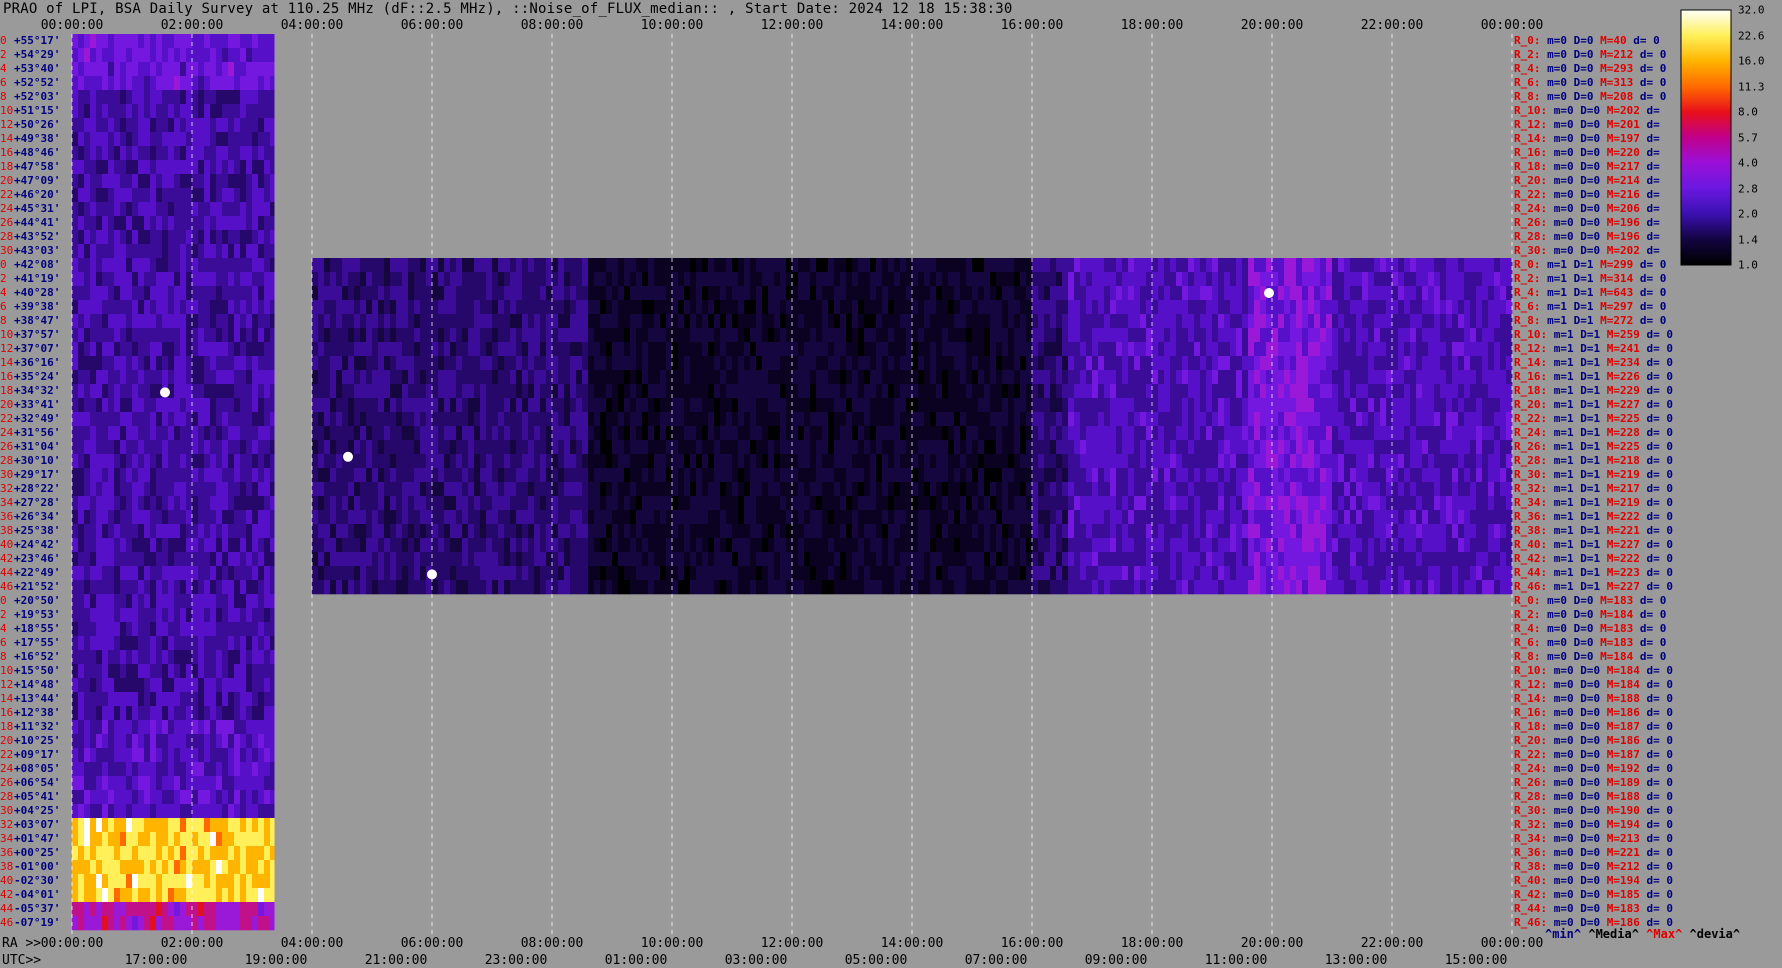 This screenshot has height=968, width=1782. I want to click on stats-row: R_20: m=0 D=0 M=186 d= 0, so click(1593, 741).